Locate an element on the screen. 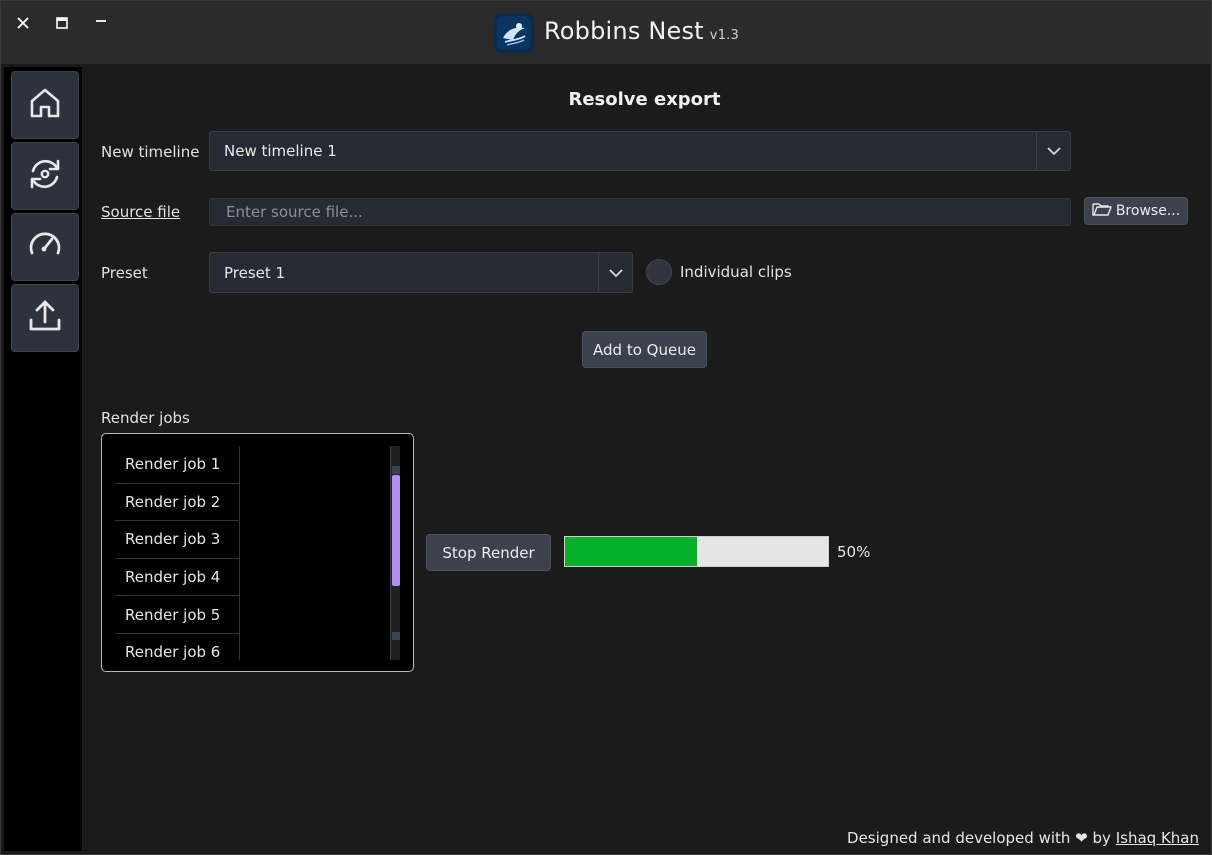 This screenshot has height=855, width=1212. preset-value: Preset 1 is located at coordinates (255, 272).